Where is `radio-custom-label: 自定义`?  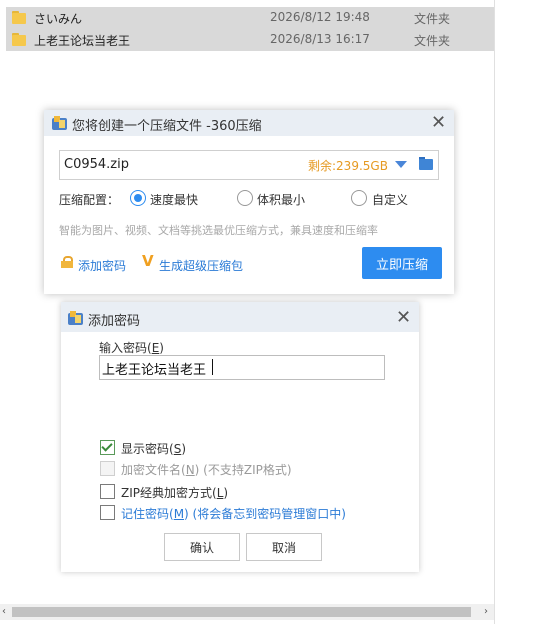 radio-custom-label: 自定义 is located at coordinates (390, 199).